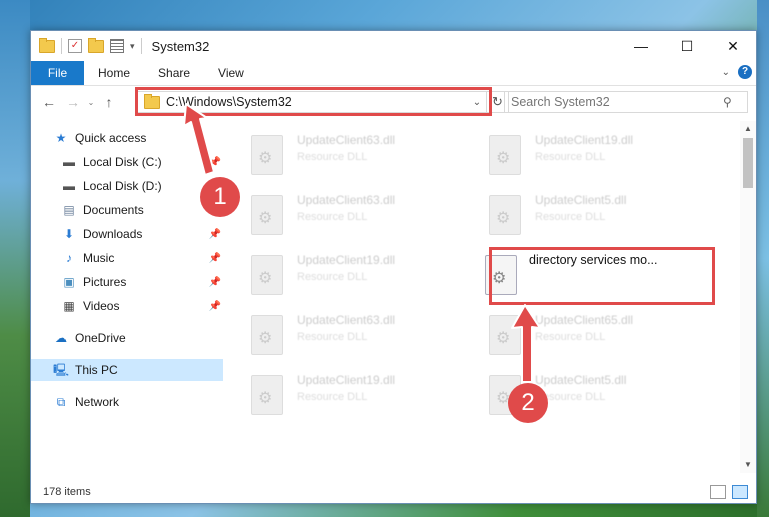  What do you see at coordinates (220, 197) in the screenshot?
I see `step-badge-1: 1` at bounding box center [220, 197].